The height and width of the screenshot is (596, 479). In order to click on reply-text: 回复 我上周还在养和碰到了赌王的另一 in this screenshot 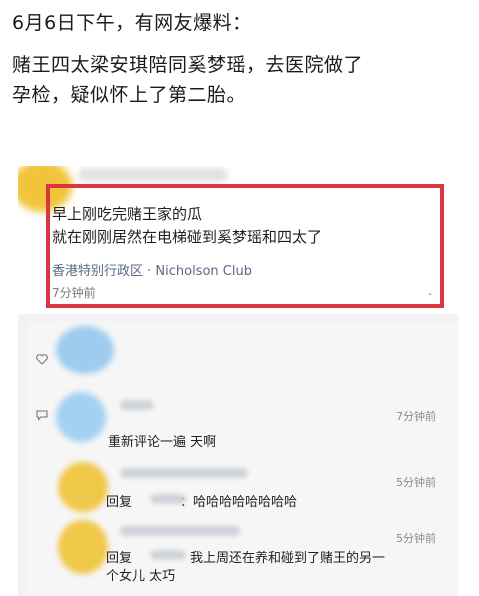, I will do `click(245, 559)`.